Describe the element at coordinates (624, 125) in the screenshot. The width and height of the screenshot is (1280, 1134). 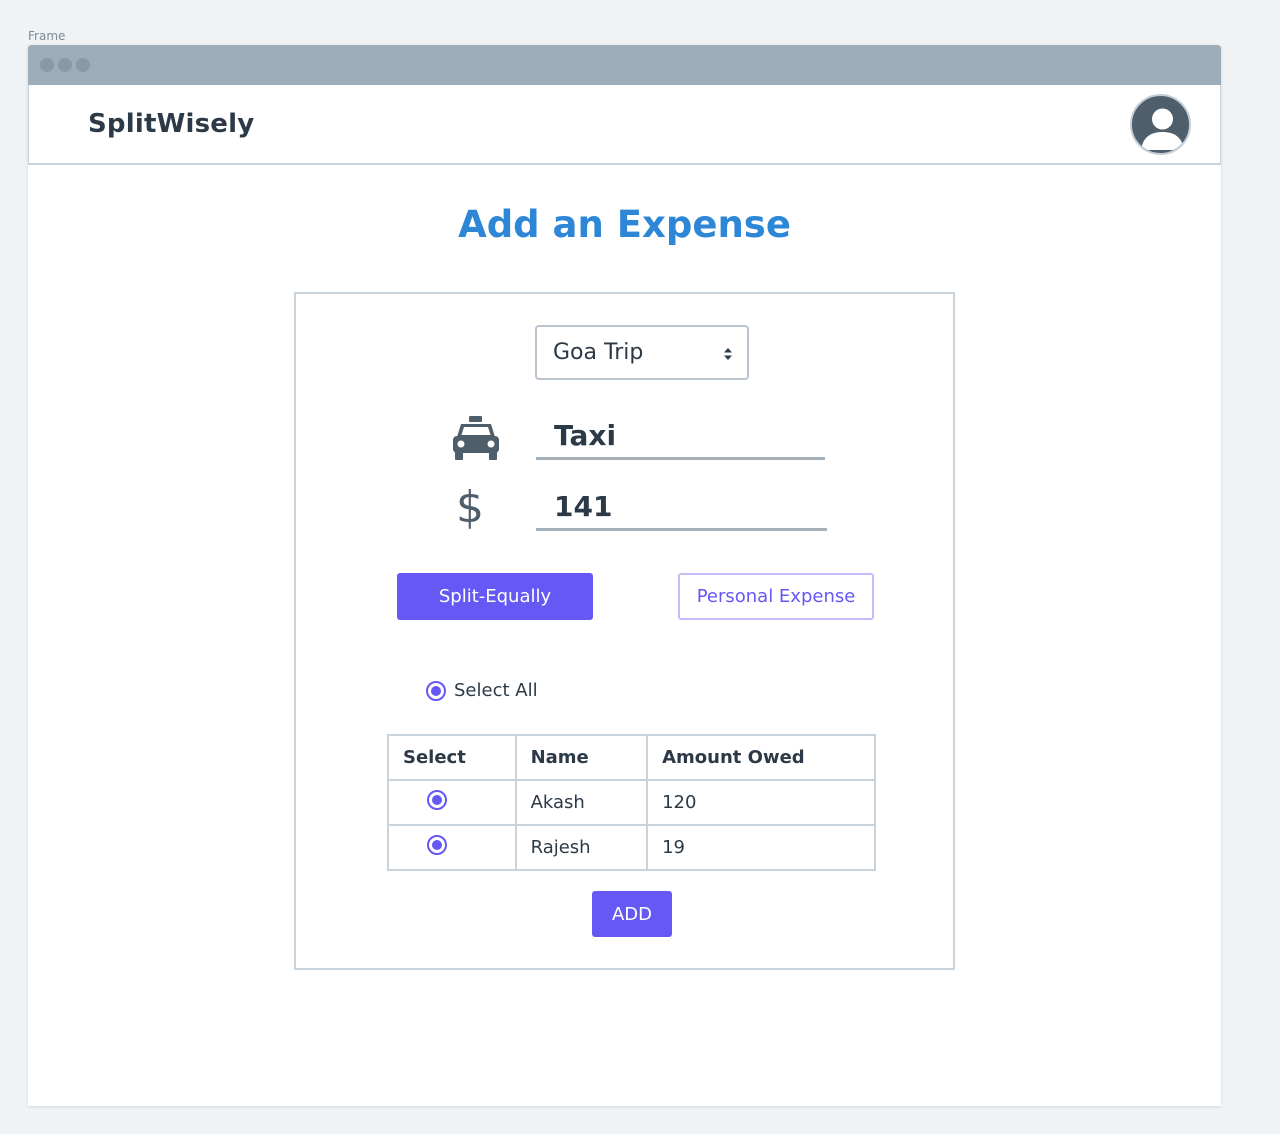
I see `navbar: SplitWisely` at that location.